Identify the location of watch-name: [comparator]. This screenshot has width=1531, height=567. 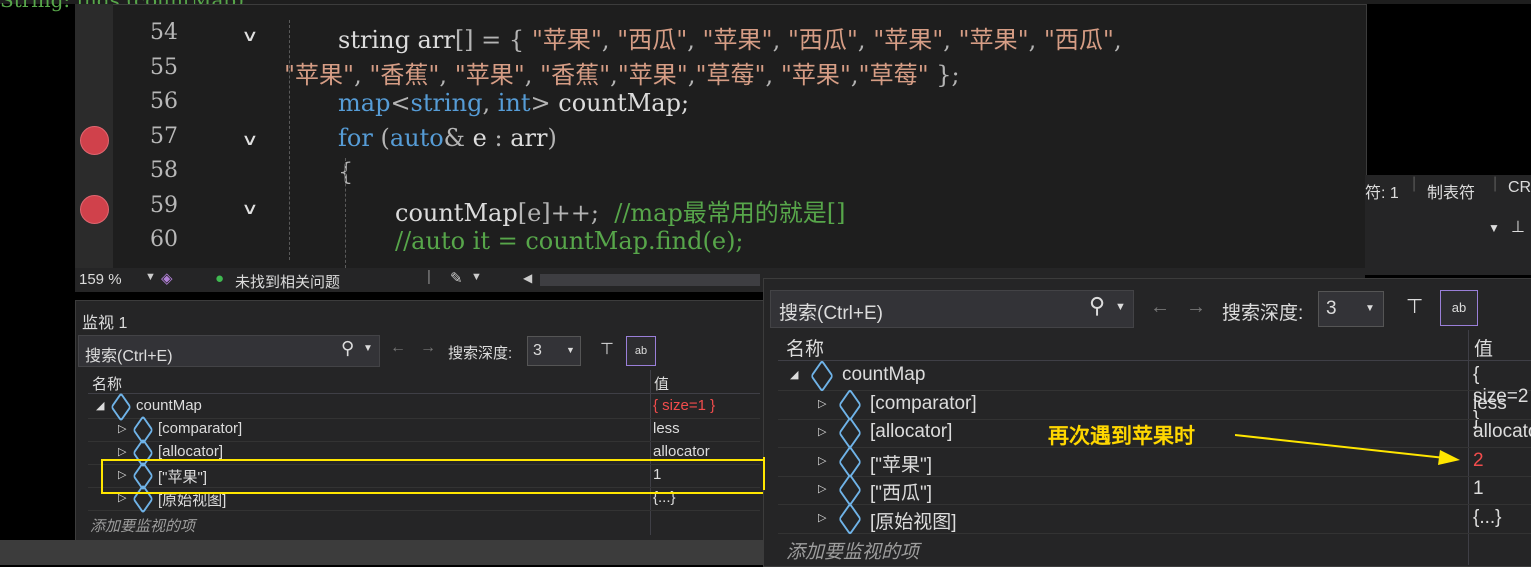
(200, 428).